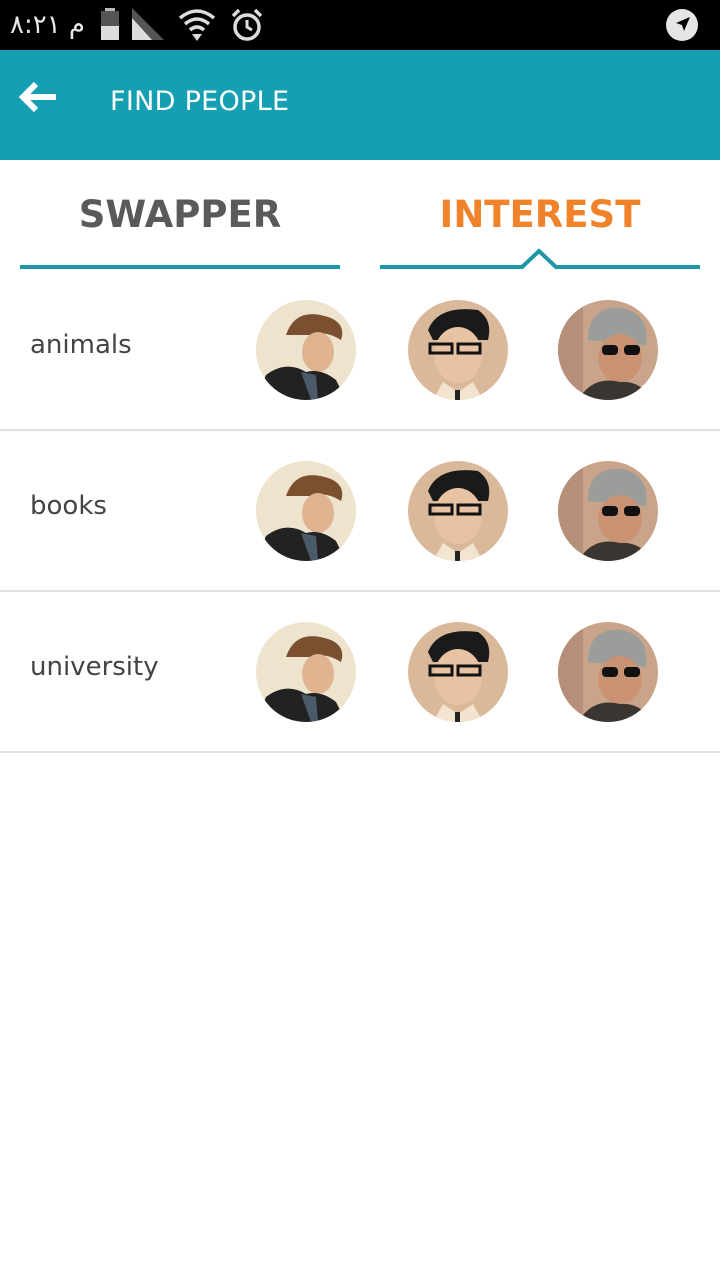  What do you see at coordinates (247, 27) in the screenshot?
I see `alarm-icon` at bounding box center [247, 27].